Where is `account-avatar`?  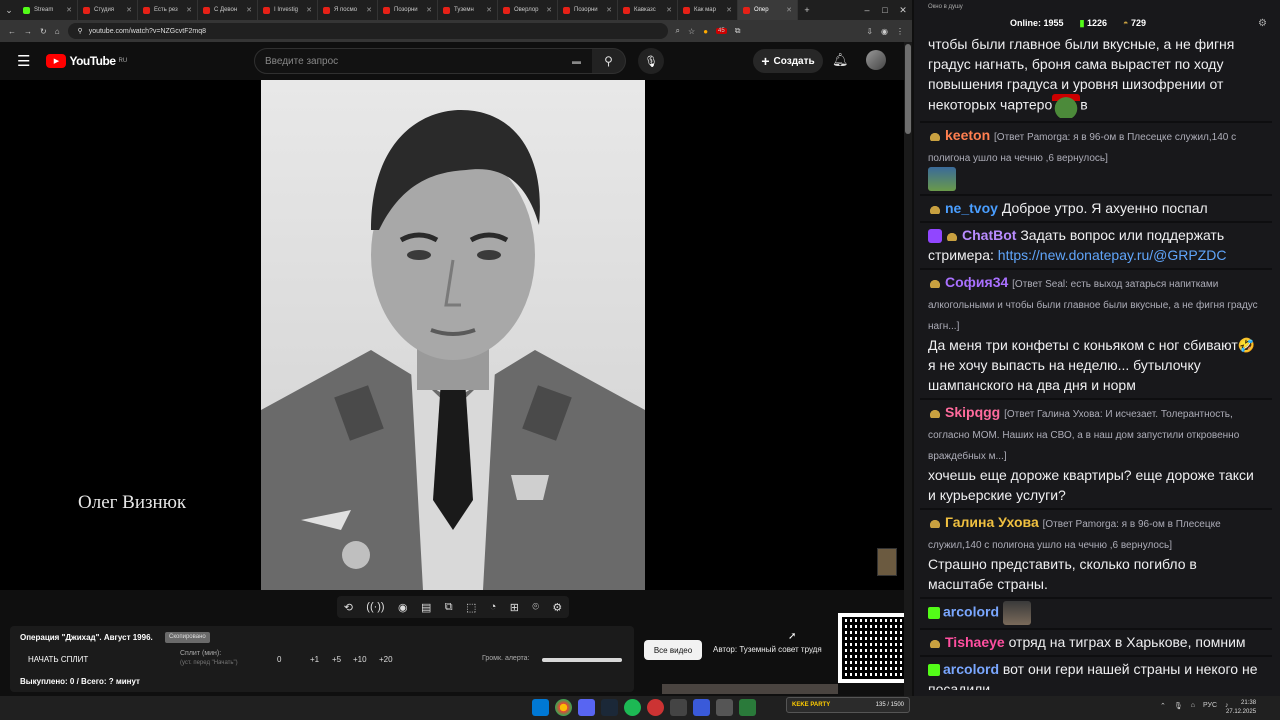
account-avatar is located at coordinates (876, 60).